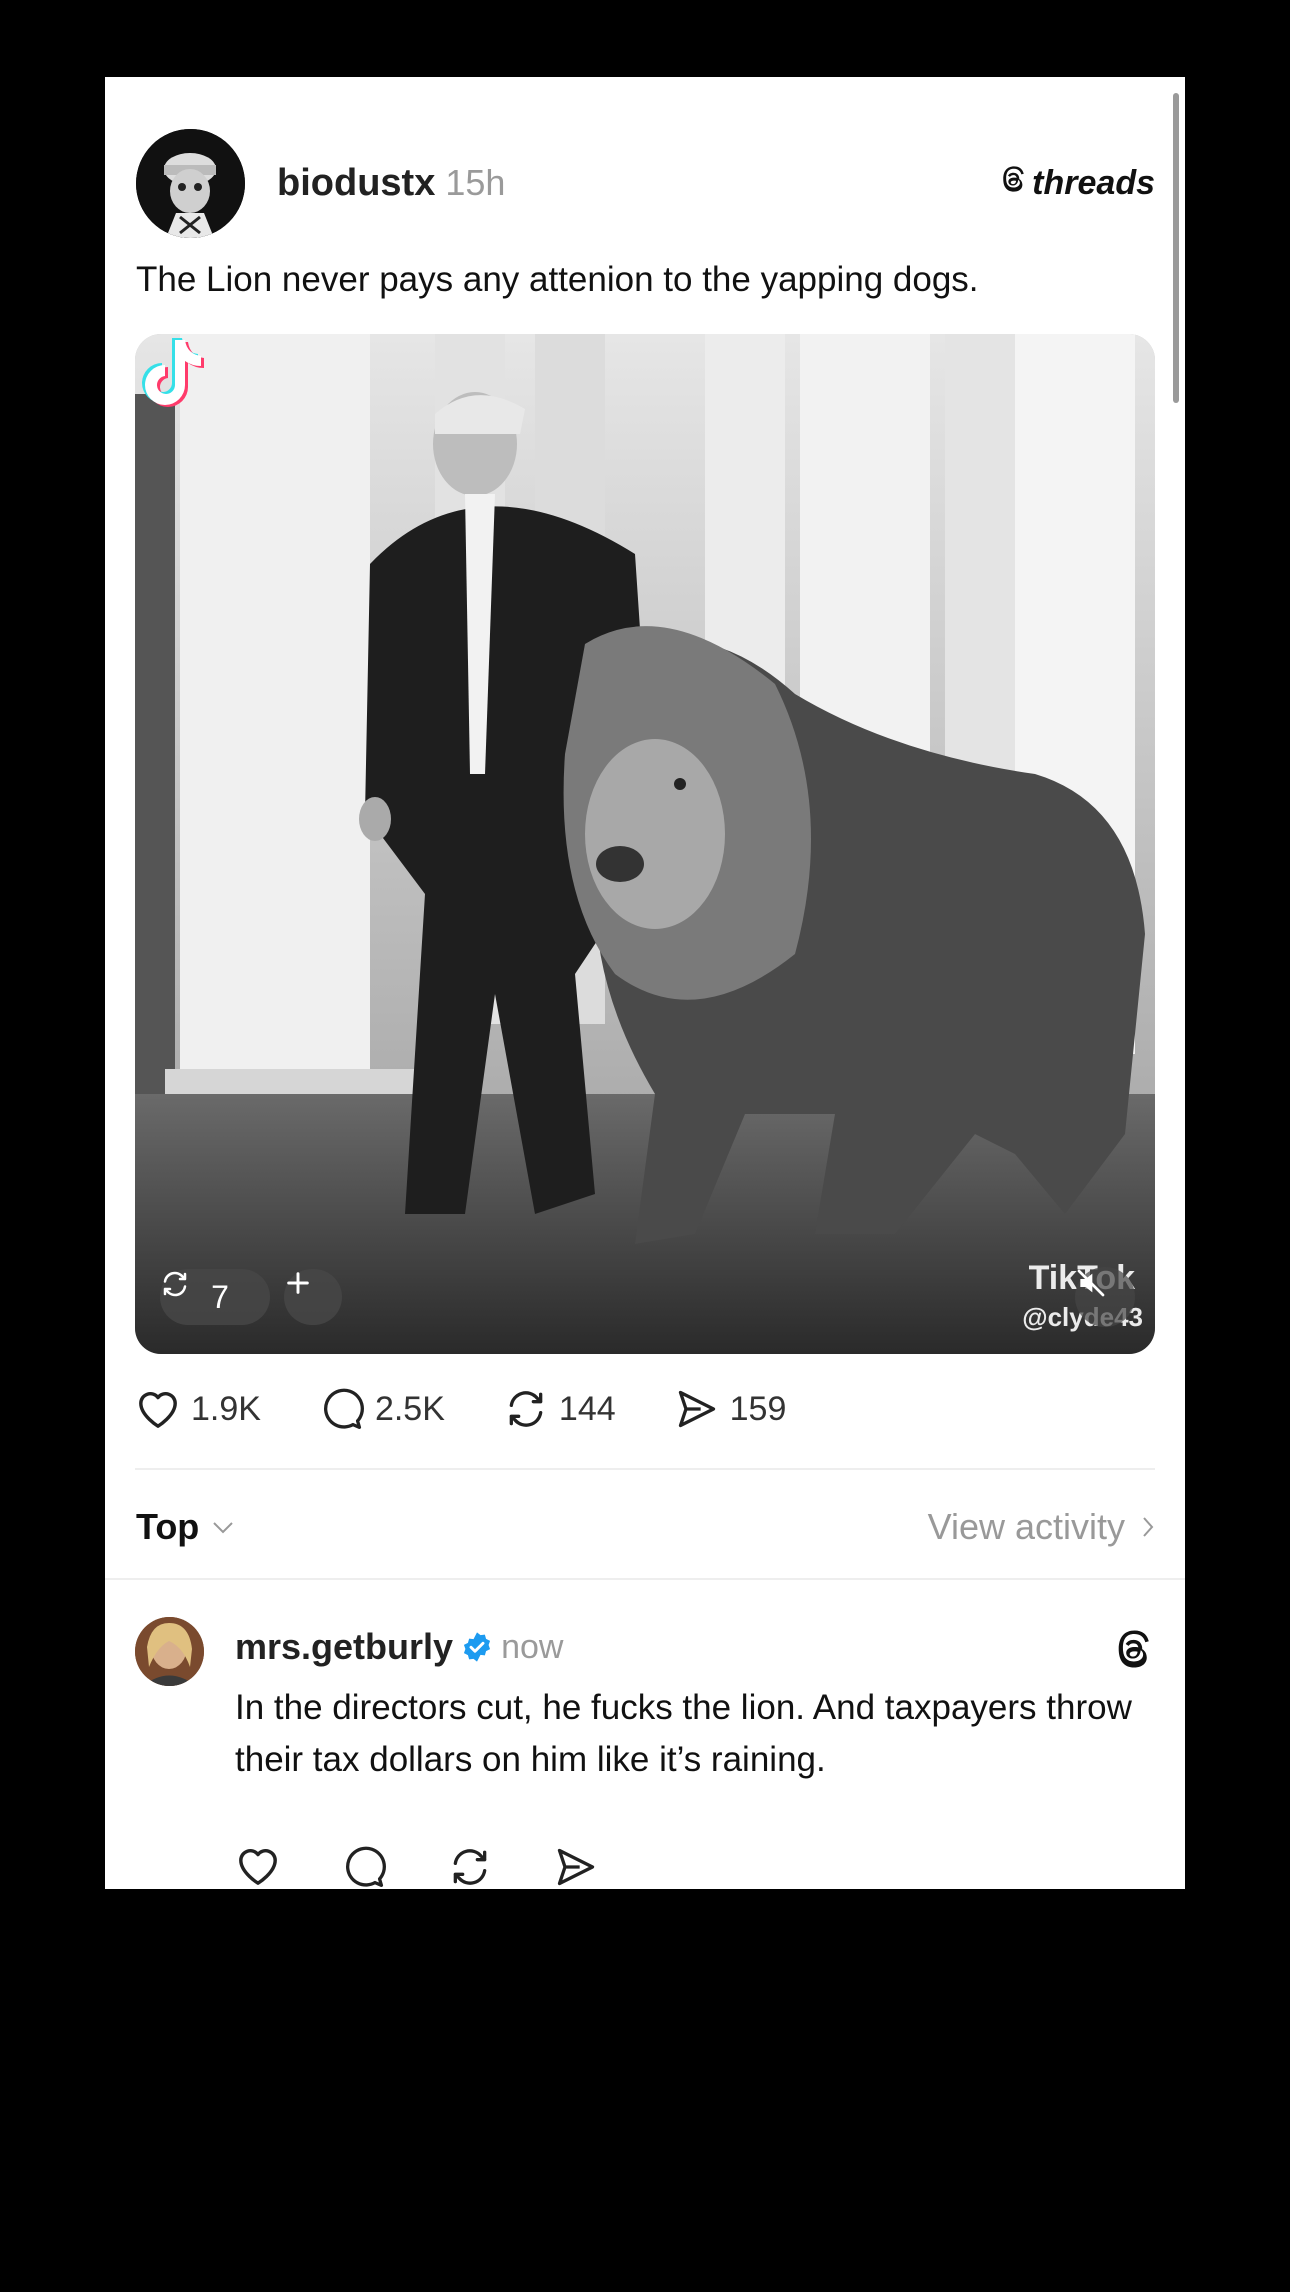  What do you see at coordinates (587, 1408) in the screenshot?
I see `repost-count: 144` at bounding box center [587, 1408].